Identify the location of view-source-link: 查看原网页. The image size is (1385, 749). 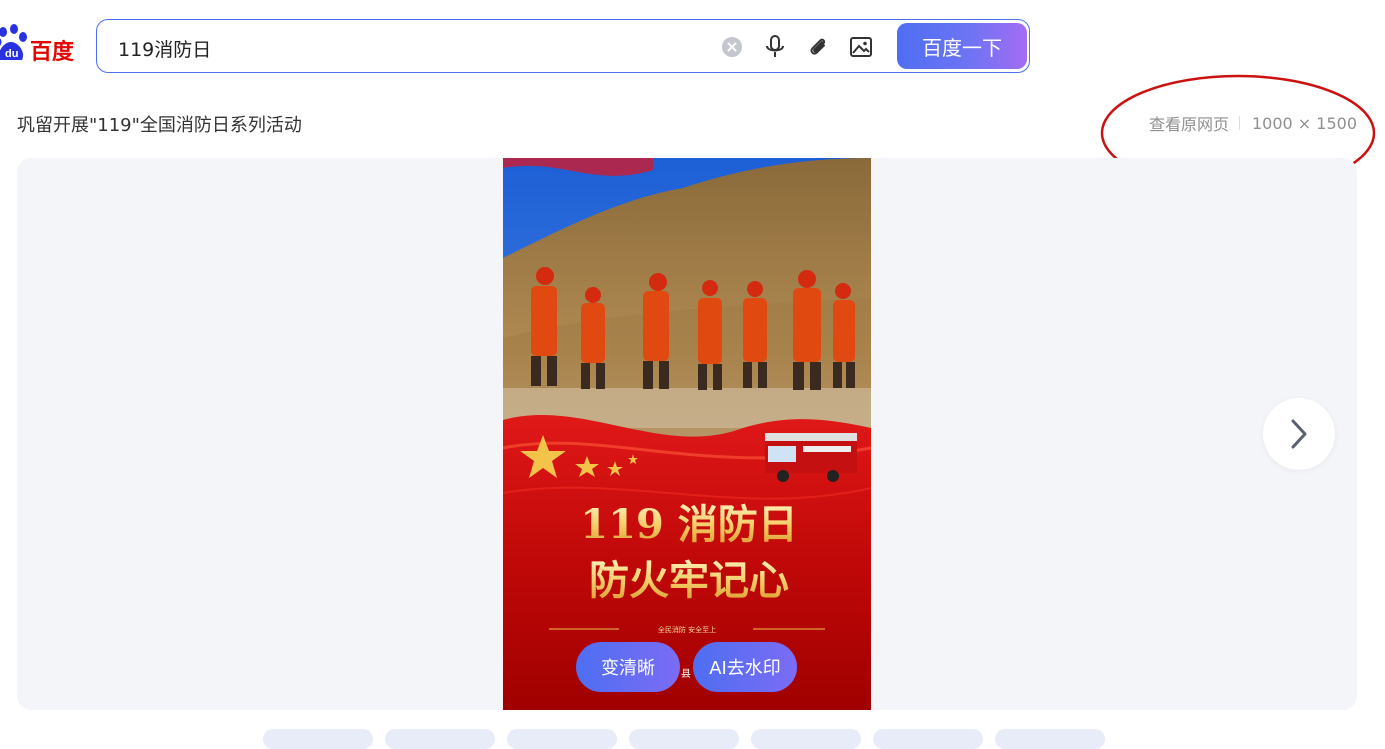
(1189, 123).